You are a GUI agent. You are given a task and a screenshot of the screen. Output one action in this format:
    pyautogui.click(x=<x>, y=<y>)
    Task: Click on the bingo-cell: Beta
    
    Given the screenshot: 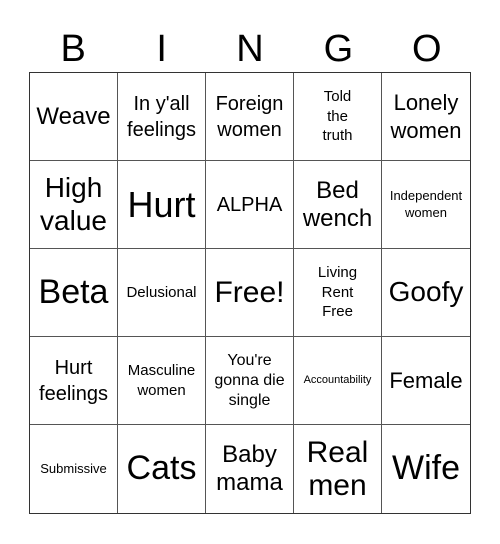 What is the action you would take?
    pyautogui.click(x=74, y=293)
    